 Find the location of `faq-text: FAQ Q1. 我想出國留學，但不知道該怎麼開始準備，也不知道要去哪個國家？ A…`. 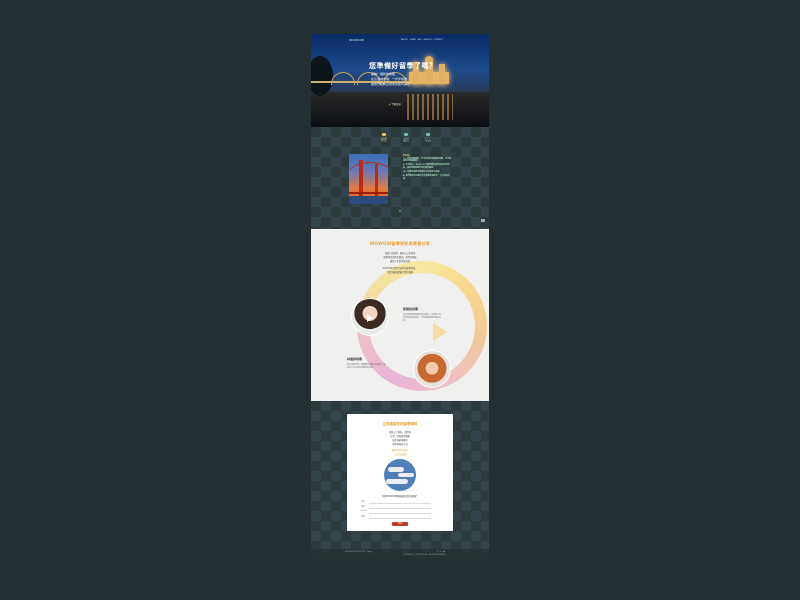

faq-text: FAQ Q1. 我想出國留學，但不知道該怎麼開始準備，也不知道要去哪個國家？ A… is located at coordinates (428, 168).